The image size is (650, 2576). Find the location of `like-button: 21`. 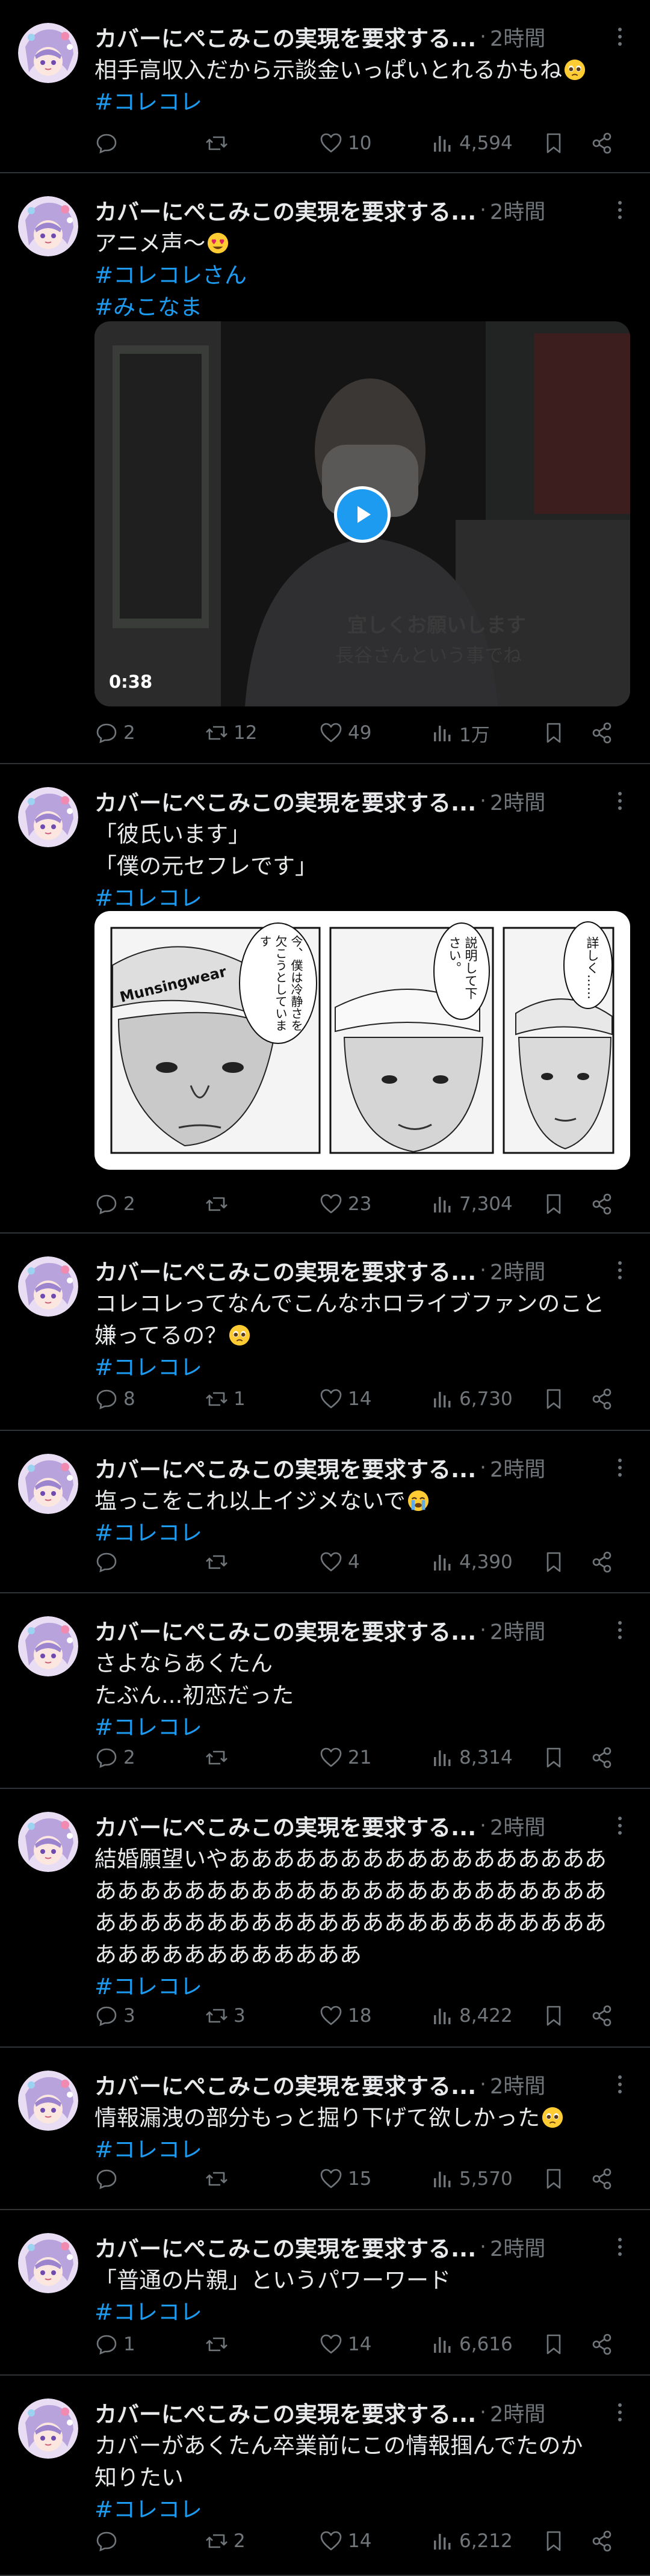

like-button: 21 is located at coordinates (345, 1758).